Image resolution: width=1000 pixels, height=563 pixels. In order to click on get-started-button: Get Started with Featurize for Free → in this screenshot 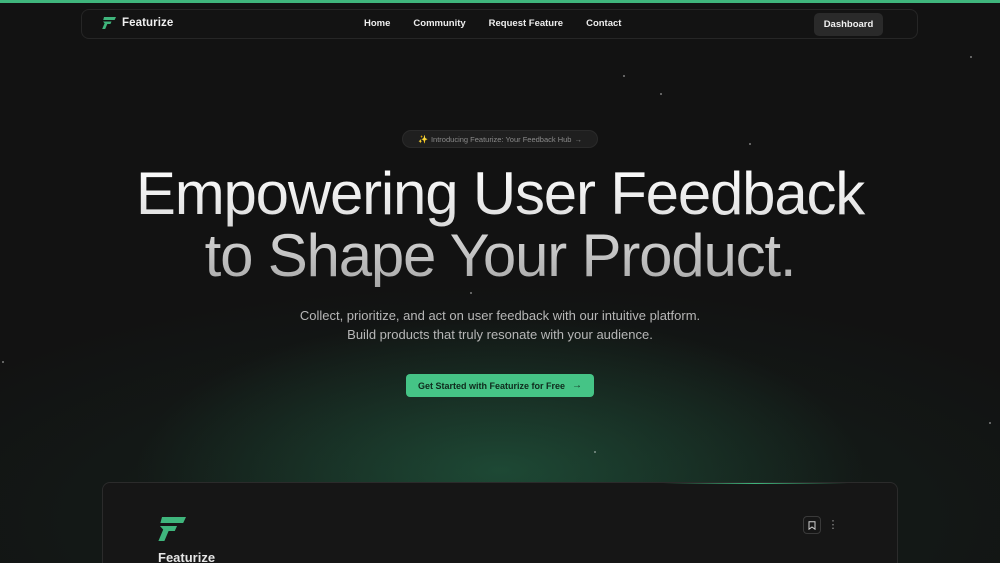, I will do `click(500, 385)`.